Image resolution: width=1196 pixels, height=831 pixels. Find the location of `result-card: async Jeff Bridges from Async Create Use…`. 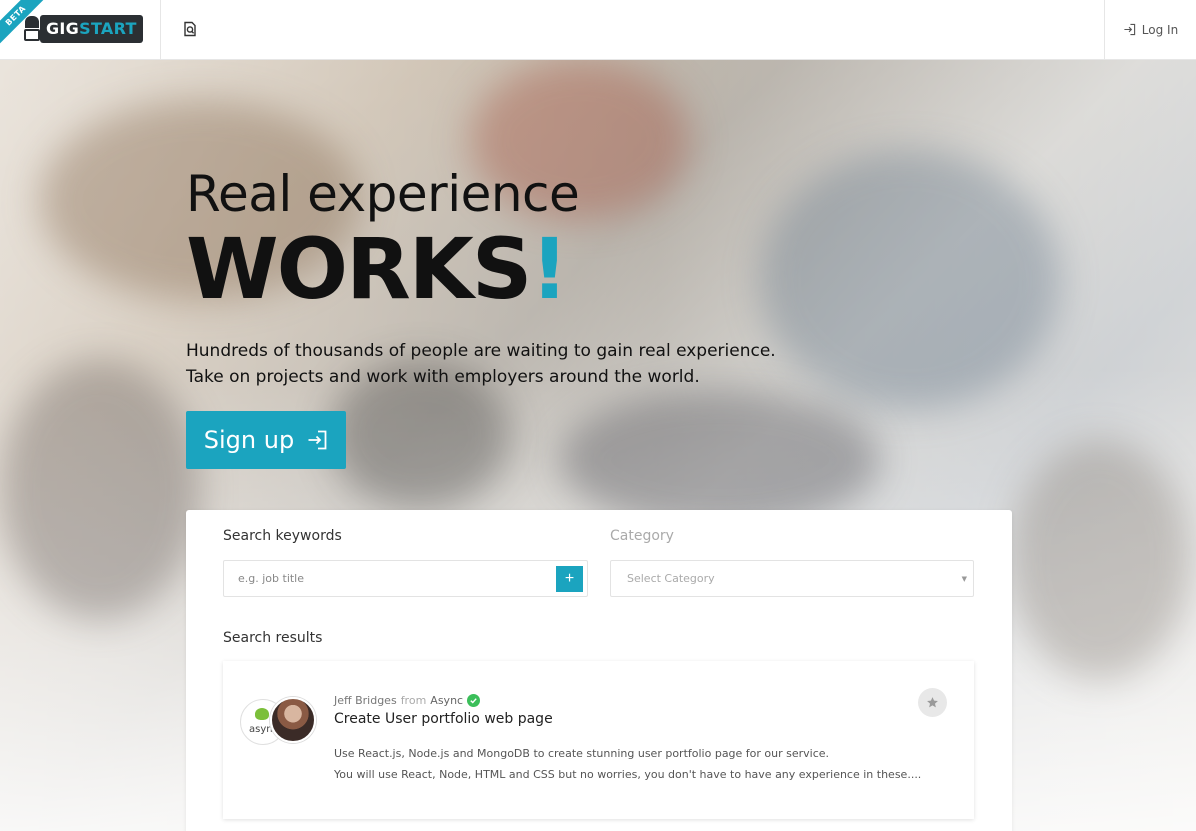

result-card: async Jeff Bridges from Async Create Use… is located at coordinates (598, 740).